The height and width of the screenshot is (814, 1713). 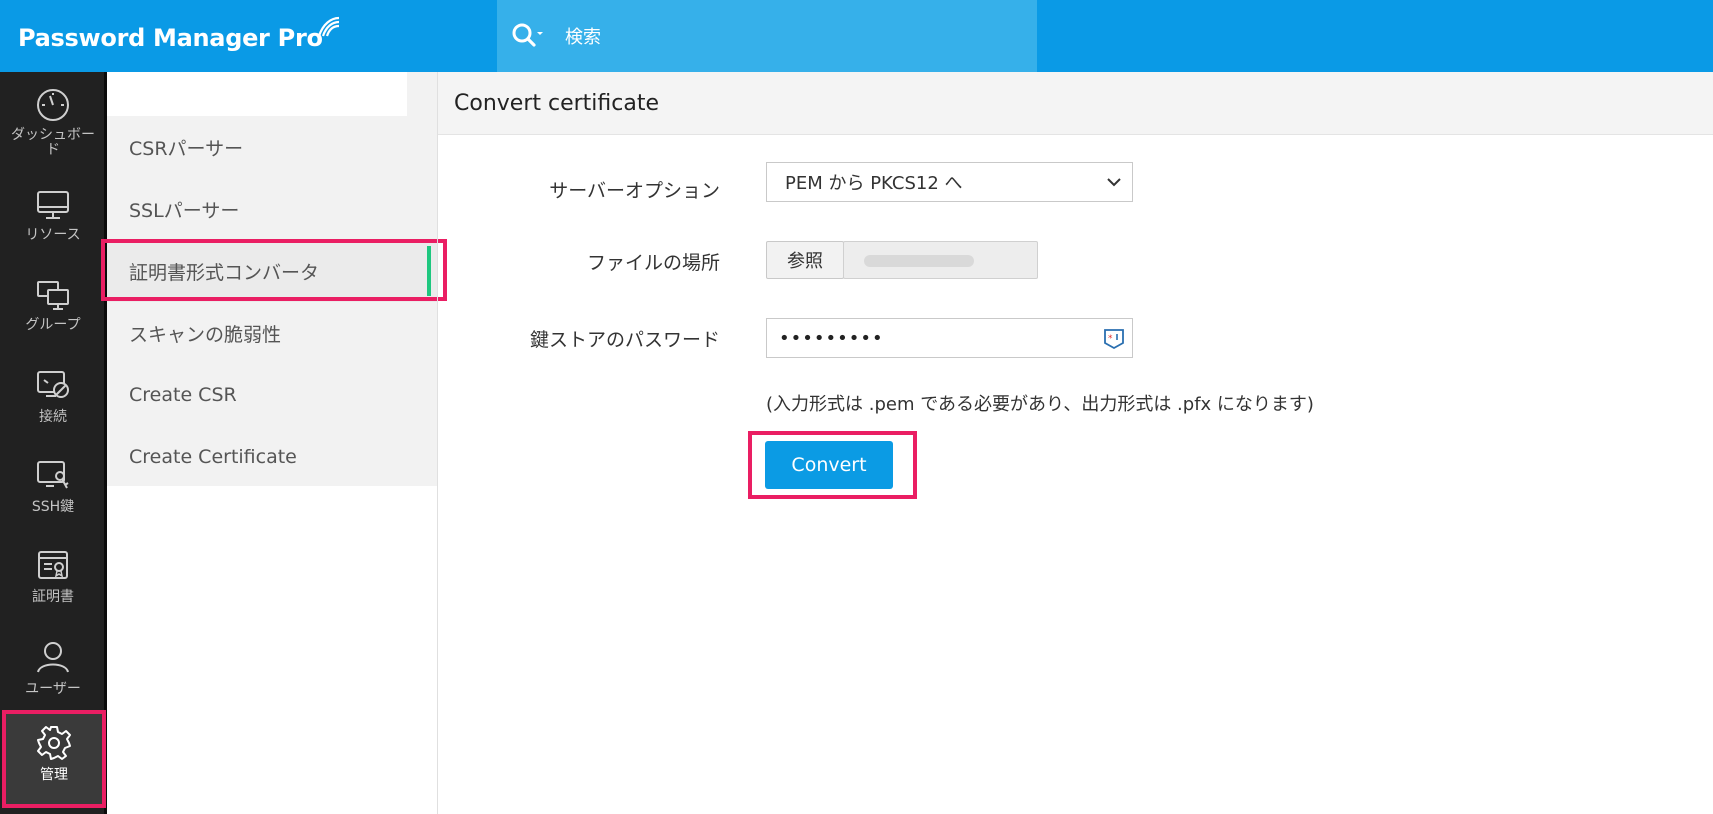 I want to click on content-header: Convert certificate, so click(x=1075, y=103).